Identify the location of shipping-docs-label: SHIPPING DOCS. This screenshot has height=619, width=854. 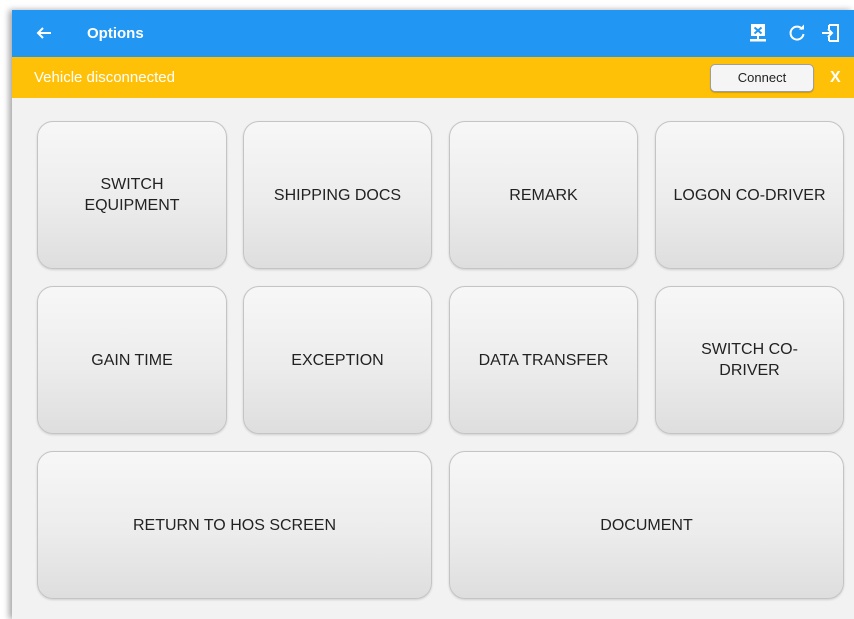
(337, 195).